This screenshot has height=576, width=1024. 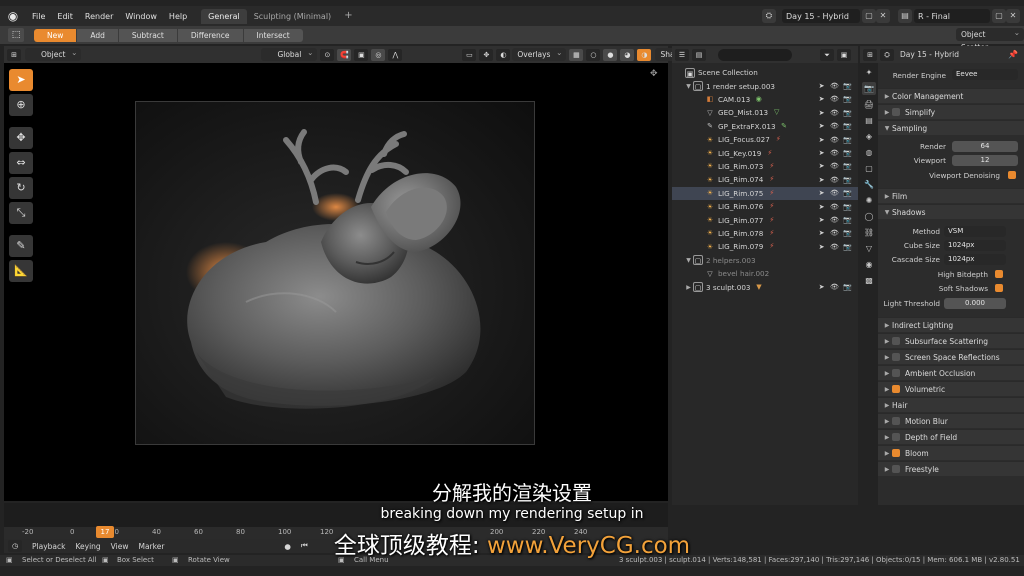 I want to click on render-engine-dropdown: Eevee, so click(x=985, y=74).